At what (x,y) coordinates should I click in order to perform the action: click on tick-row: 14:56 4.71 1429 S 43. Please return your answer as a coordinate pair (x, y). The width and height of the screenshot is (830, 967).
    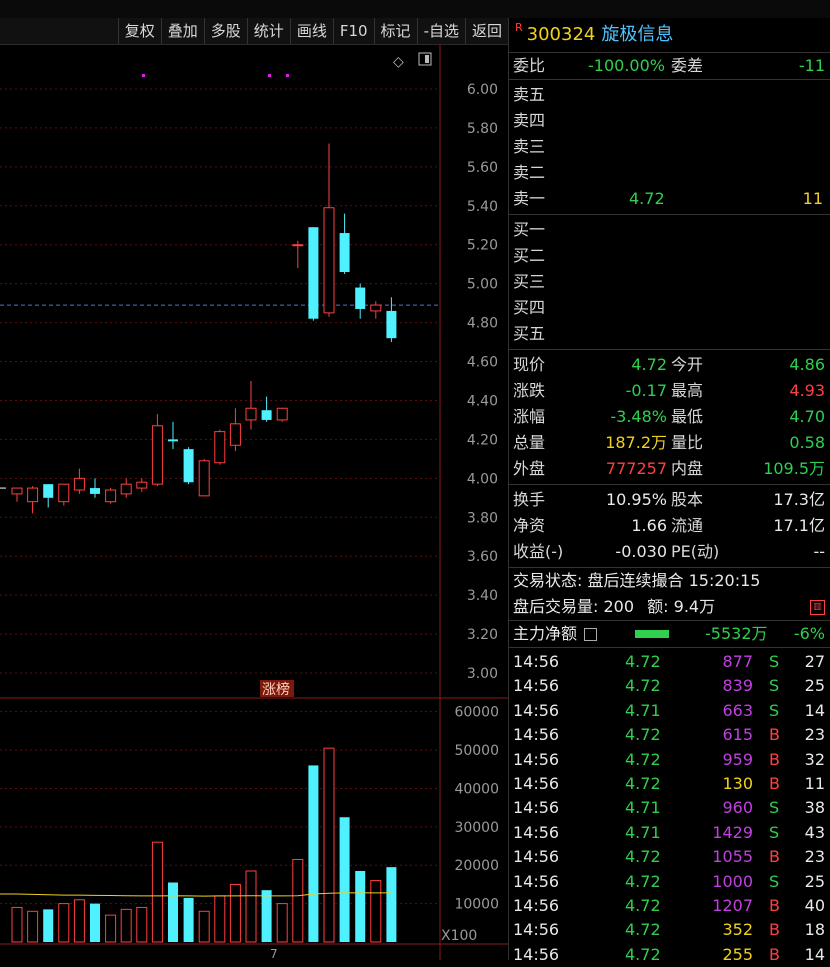
    Looking at the image, I should click on (669, 833).